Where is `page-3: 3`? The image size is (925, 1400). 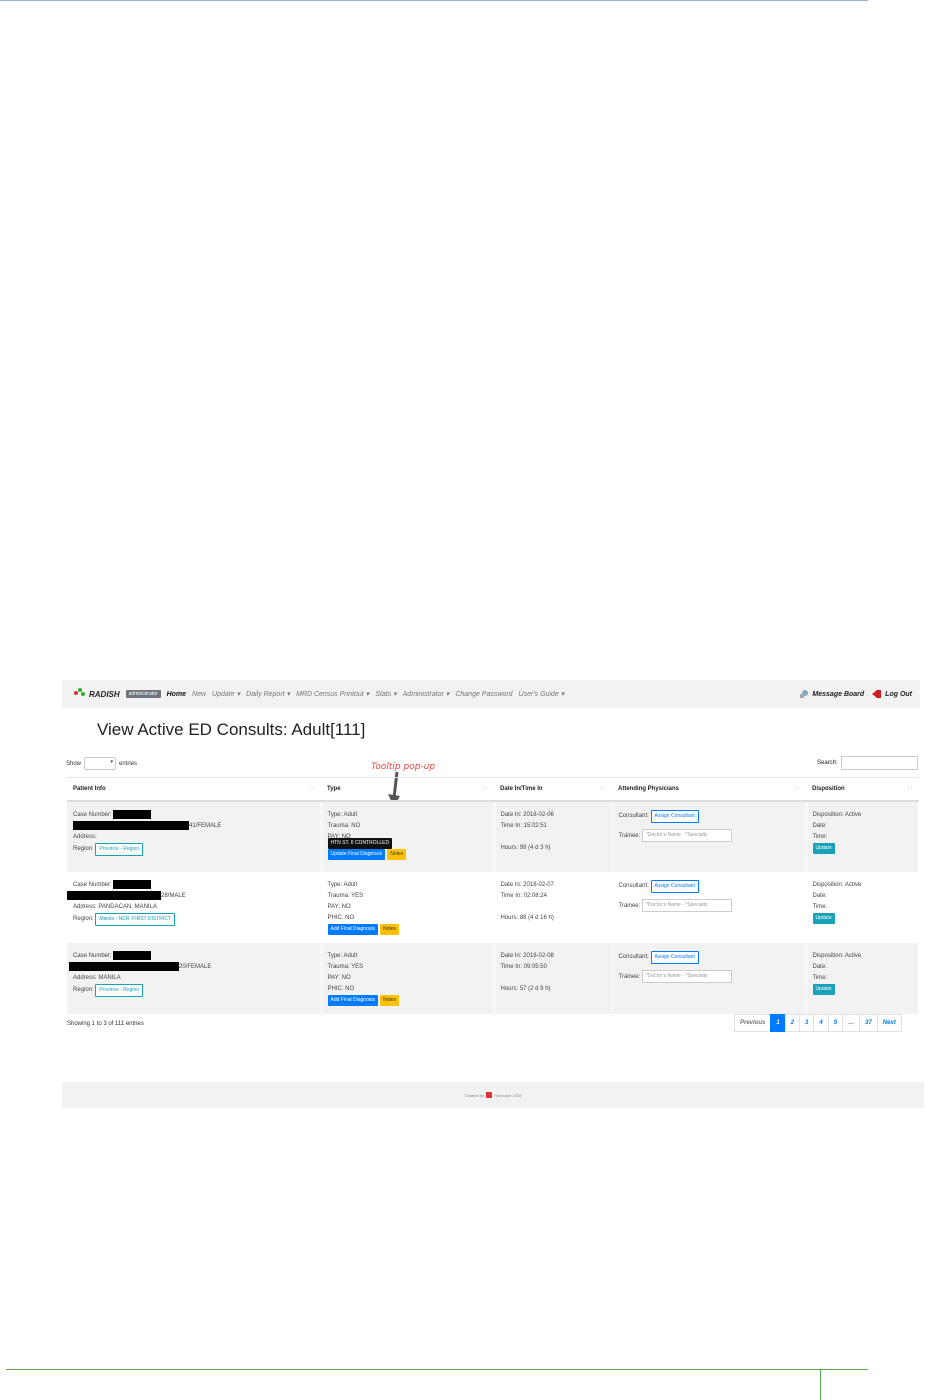
page-3: 3 is located at coordinates (807, 1023).